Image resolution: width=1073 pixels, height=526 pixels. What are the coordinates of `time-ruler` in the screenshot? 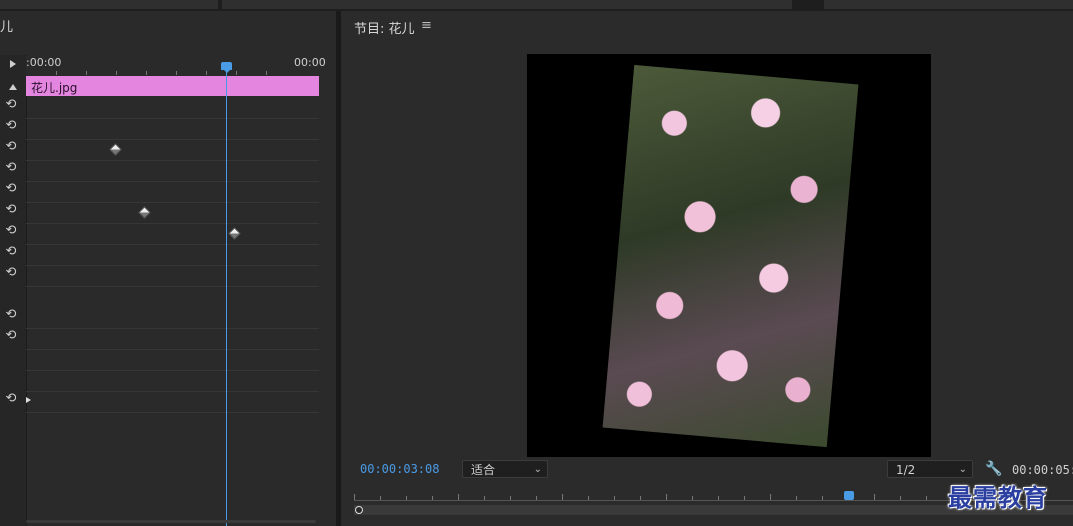 It's located at (172, 66).